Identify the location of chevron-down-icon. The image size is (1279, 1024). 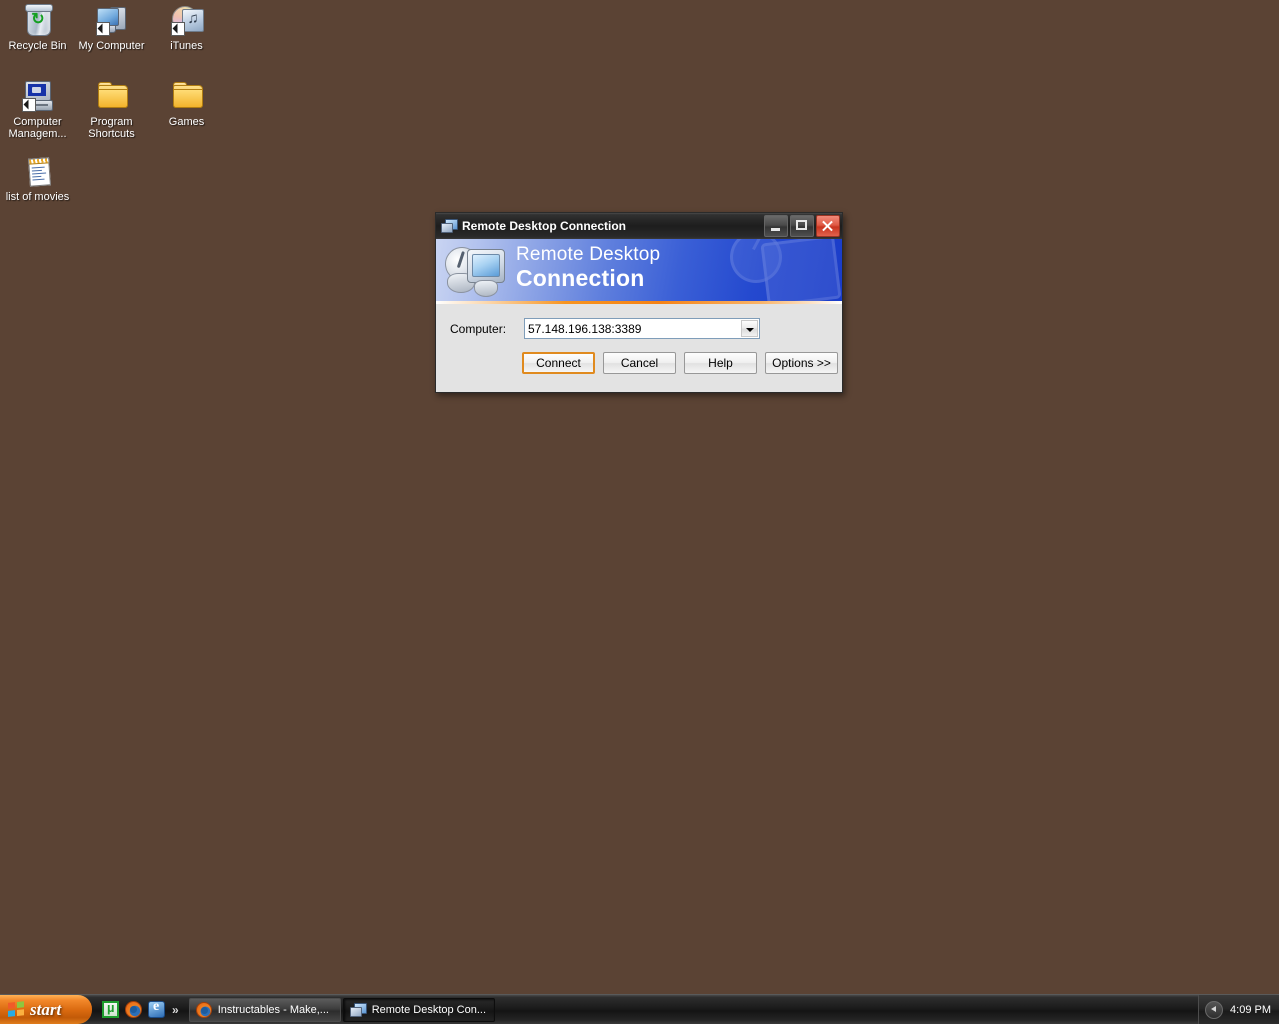
(749, 328).